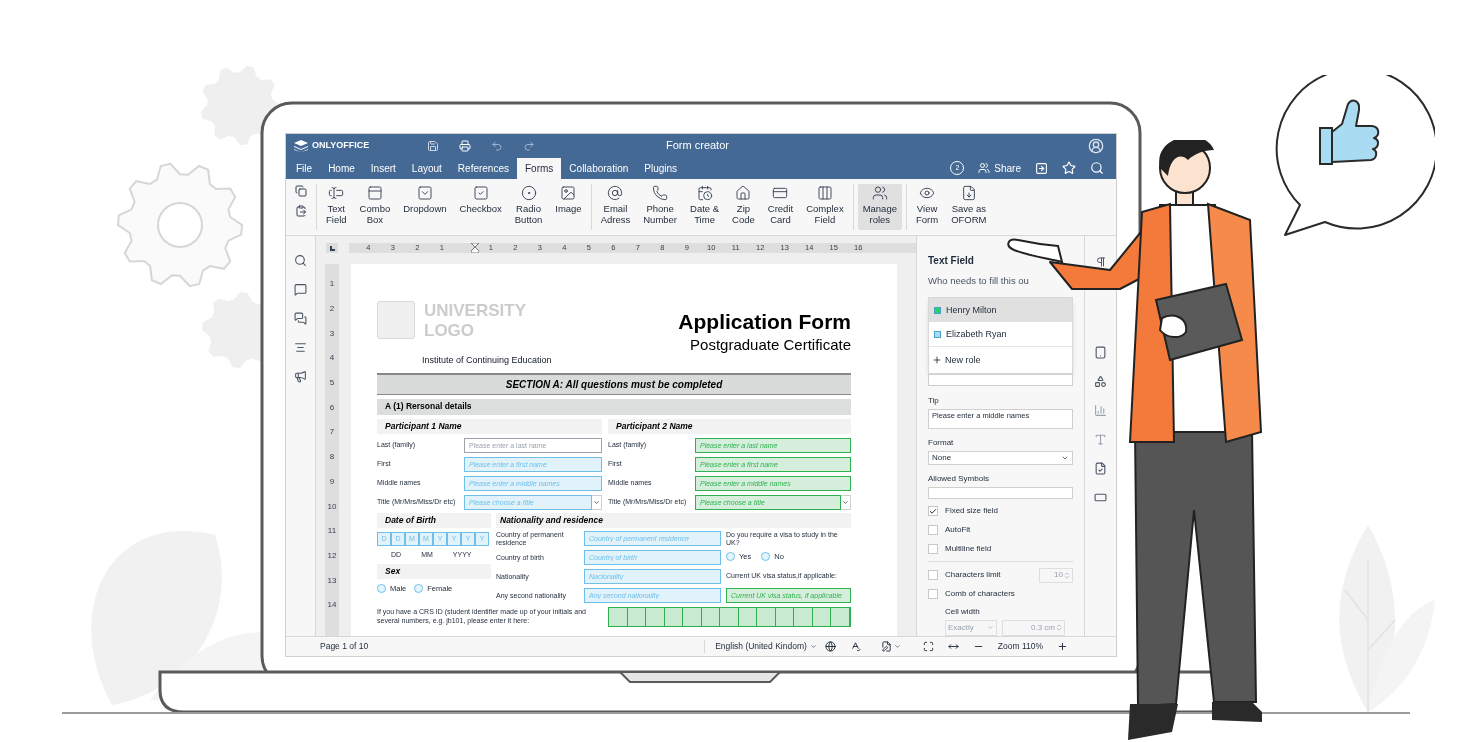 This screenshot has height=742, width=1472. I want to click on window-title: Form creator, so click(697, 146).